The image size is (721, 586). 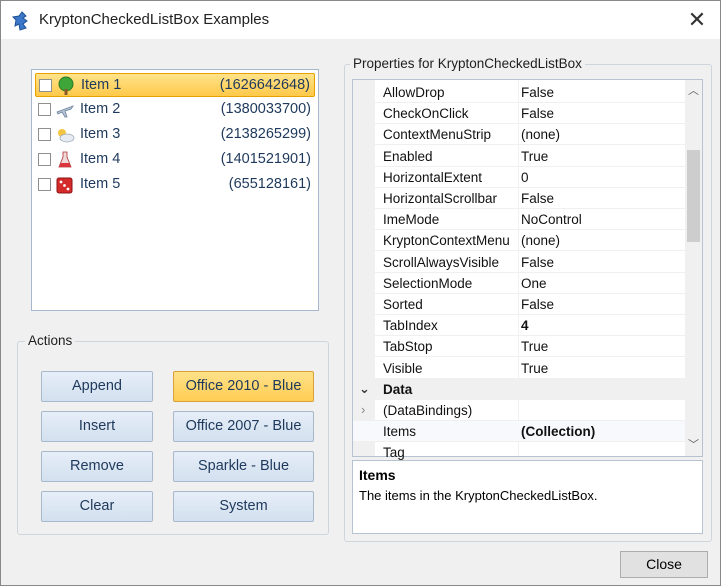 I want to click on insert-button: Insert, so click(x=97, y=426).